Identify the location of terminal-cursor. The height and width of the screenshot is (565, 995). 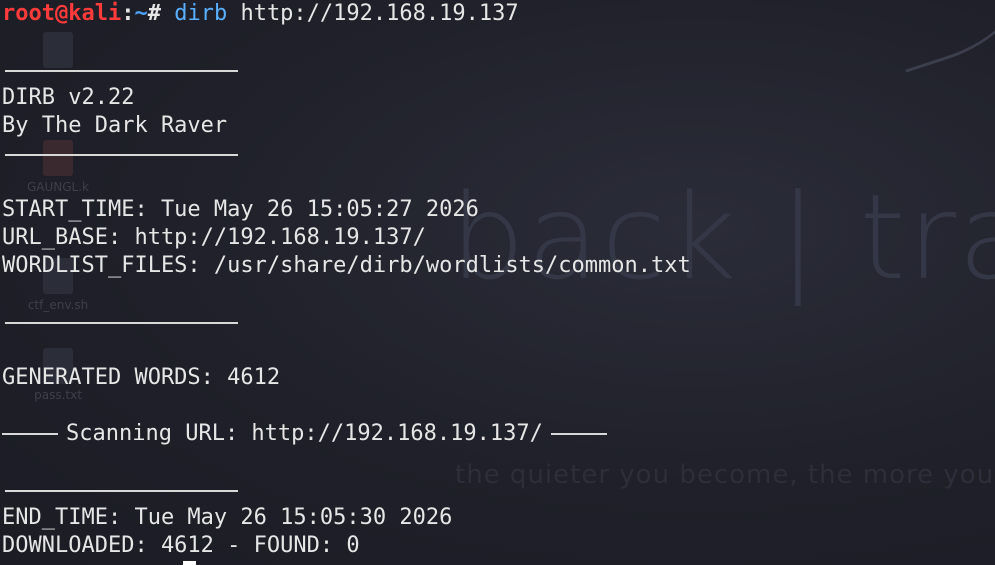
(189, 563).